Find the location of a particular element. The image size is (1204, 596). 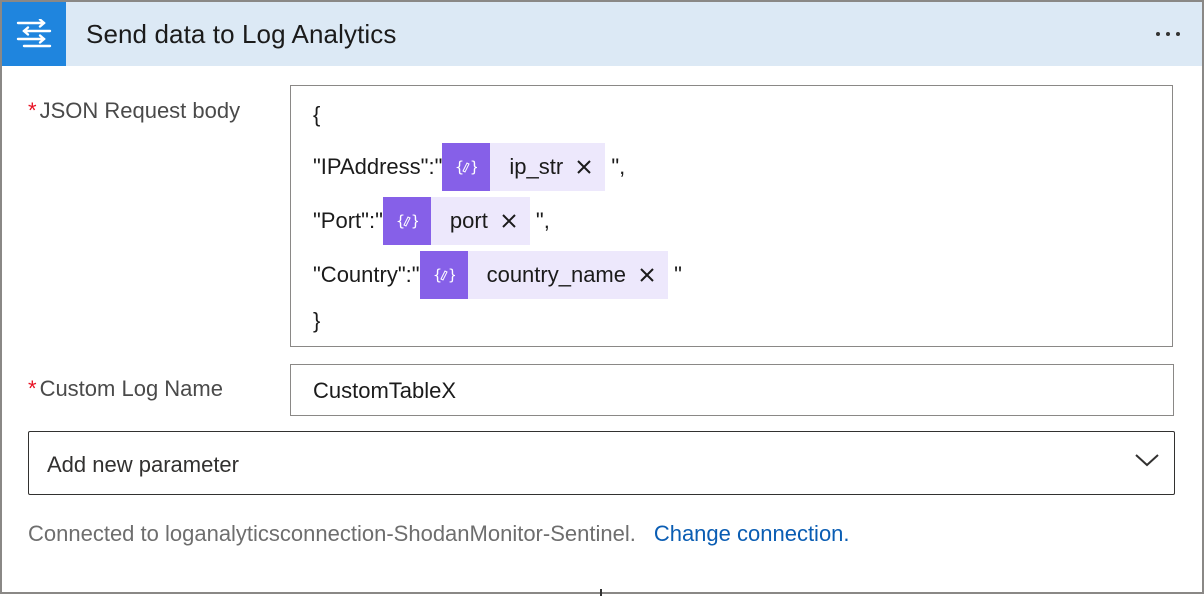

custom-log-name-label: * Custom Log Name is located at coordinates (125, 389).